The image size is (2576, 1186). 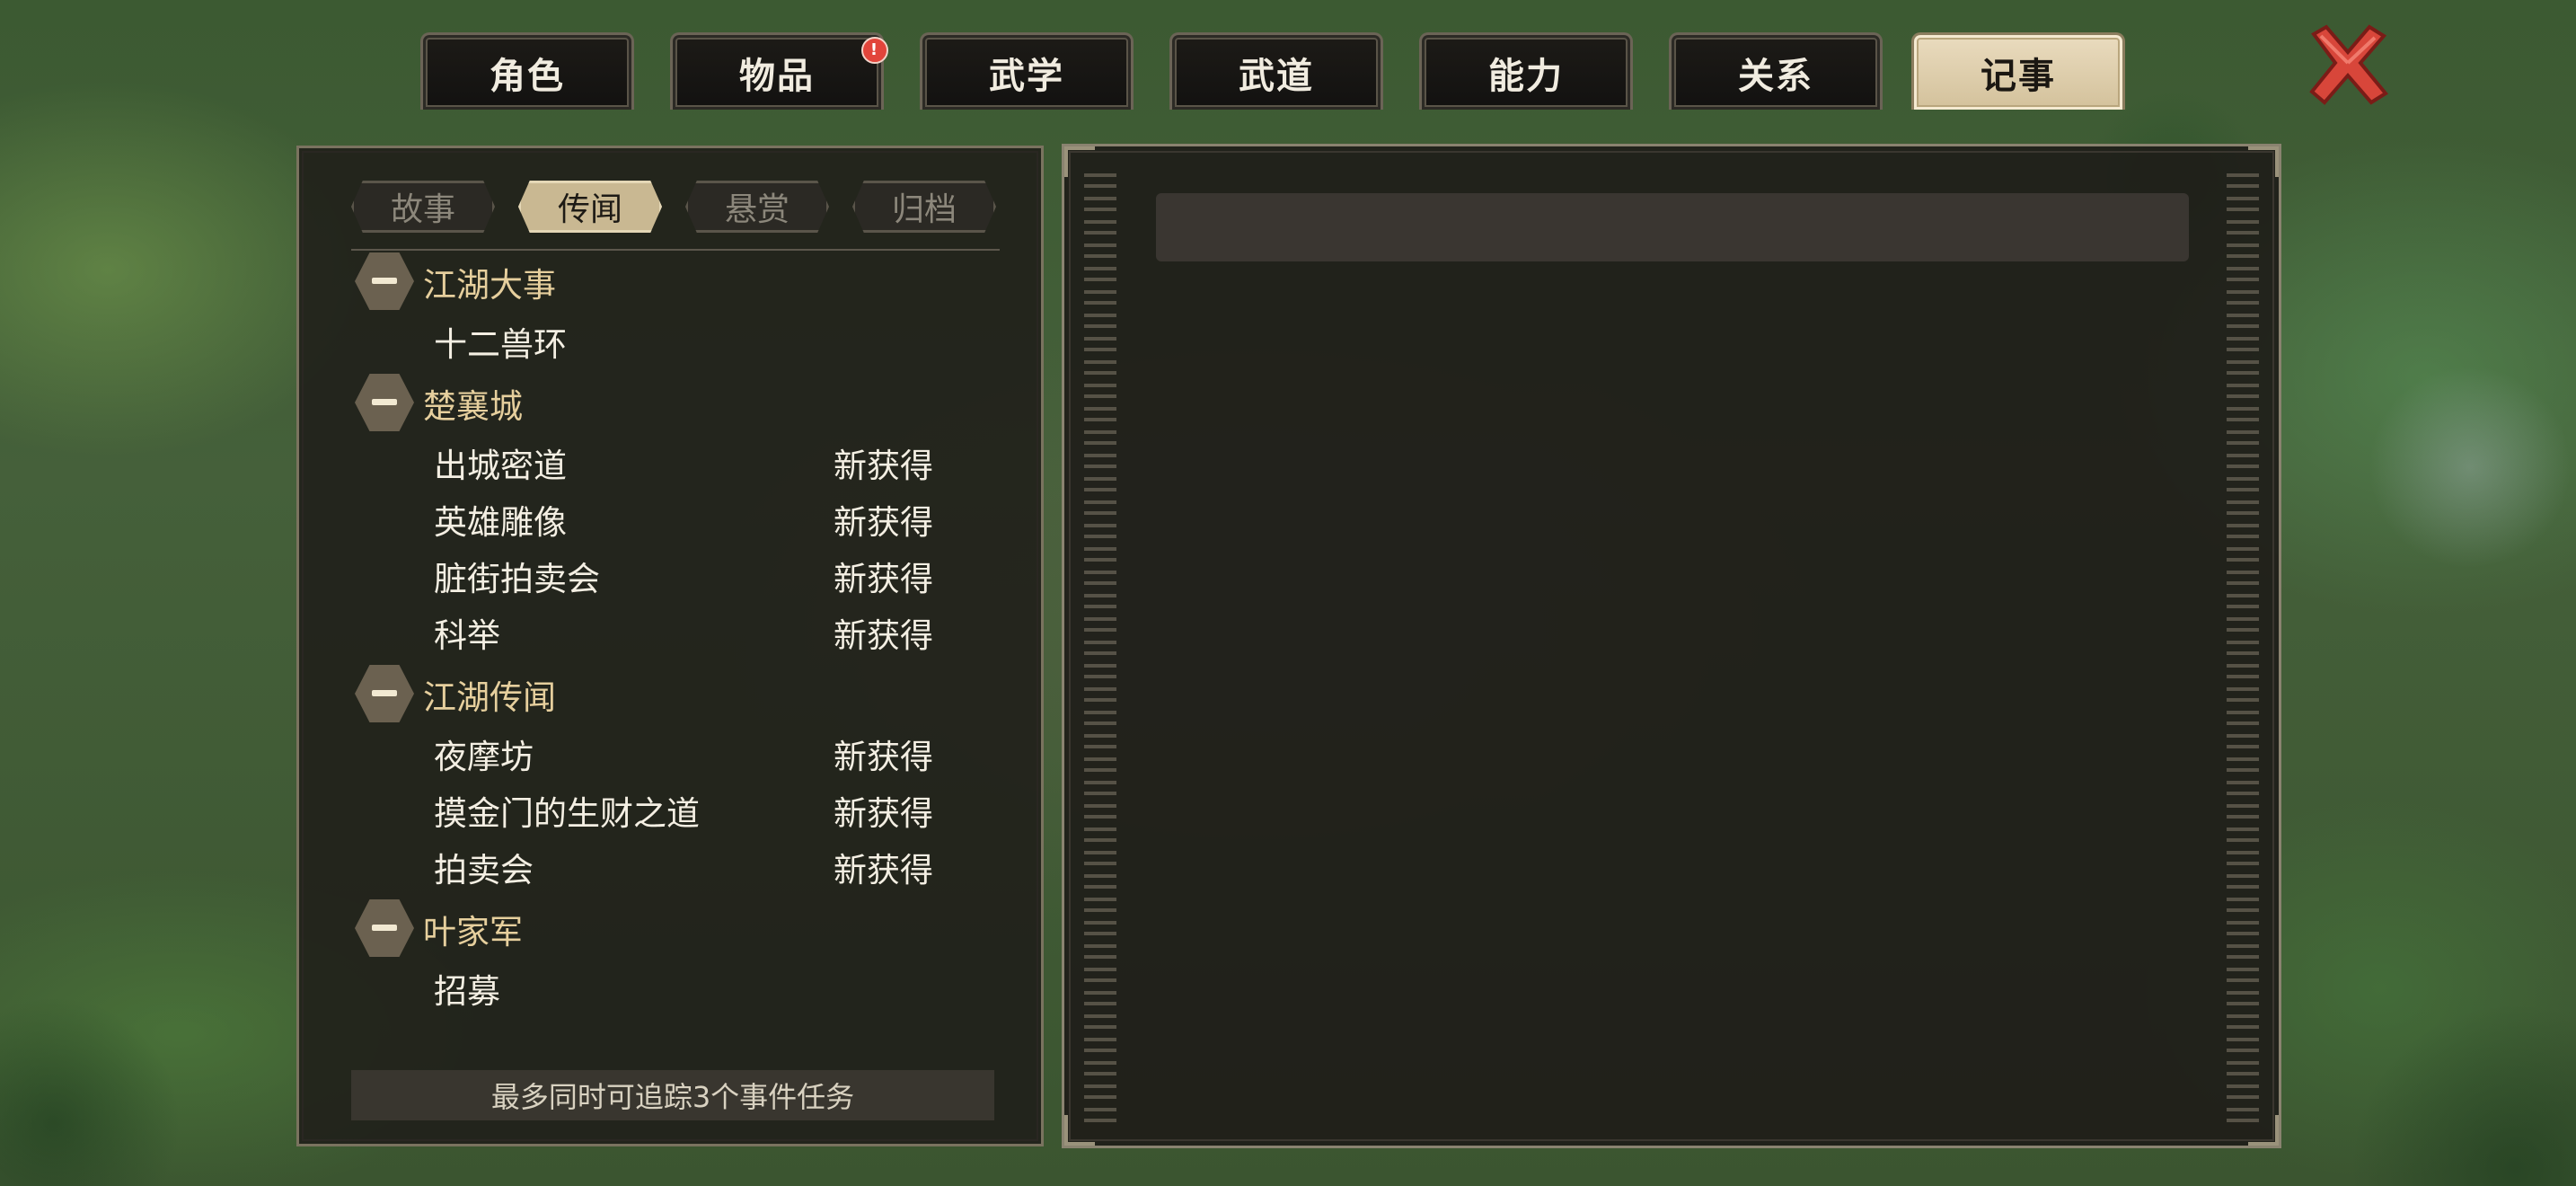 What do you see at coordinates (675, 336) in the screenshot?
I see `list-item: 十二兽环` at bounding box center [675, 336].